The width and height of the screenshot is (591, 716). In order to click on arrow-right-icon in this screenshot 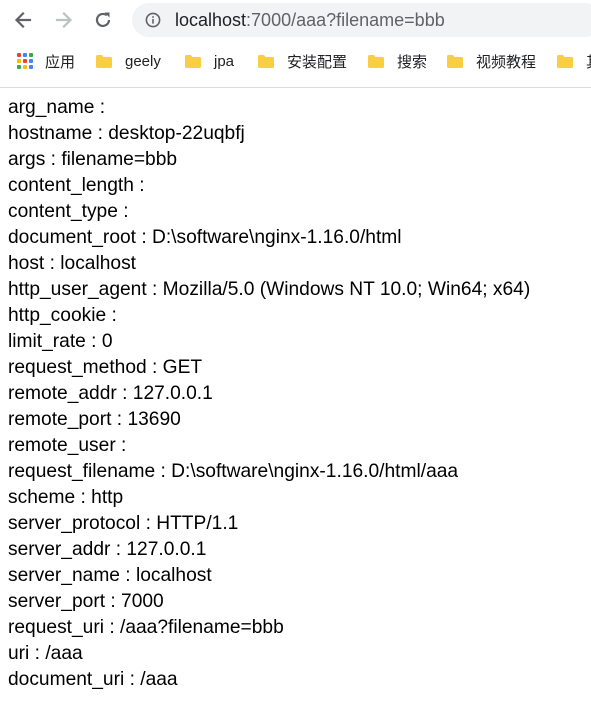, I will do `click(64, 20)`.